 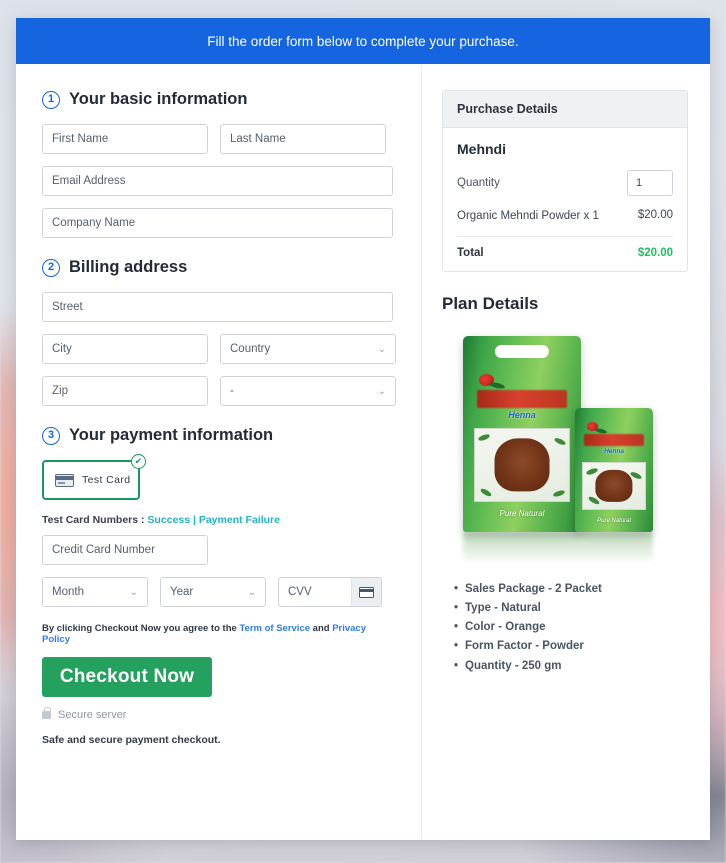 What do you see at coordinates (217, 139) in the screenshot?
I see `name-row: First Name Last Name` at bounding box center [217, 139].